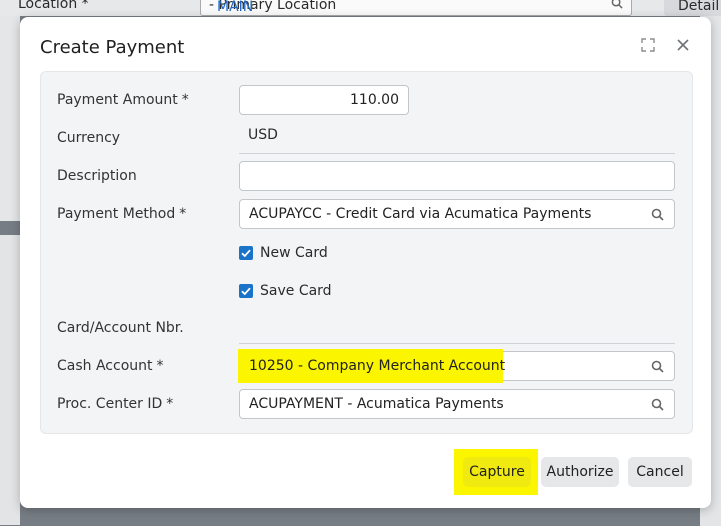  Describe the element at coordinates (699, 7) in the screenshot. I see `detail-tab-label: Detail` at that location.